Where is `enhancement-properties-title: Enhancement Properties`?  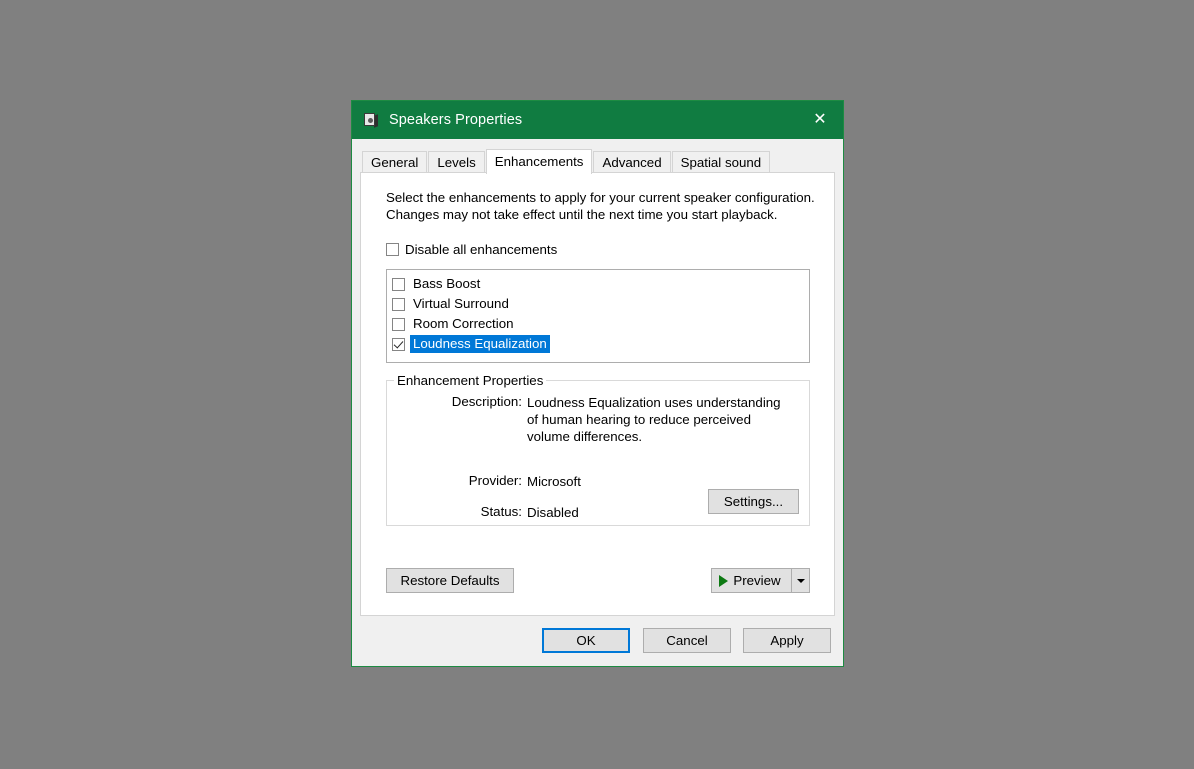 enhancement-properties-title: Enhancement Properties is located at coordinates (470, 380).